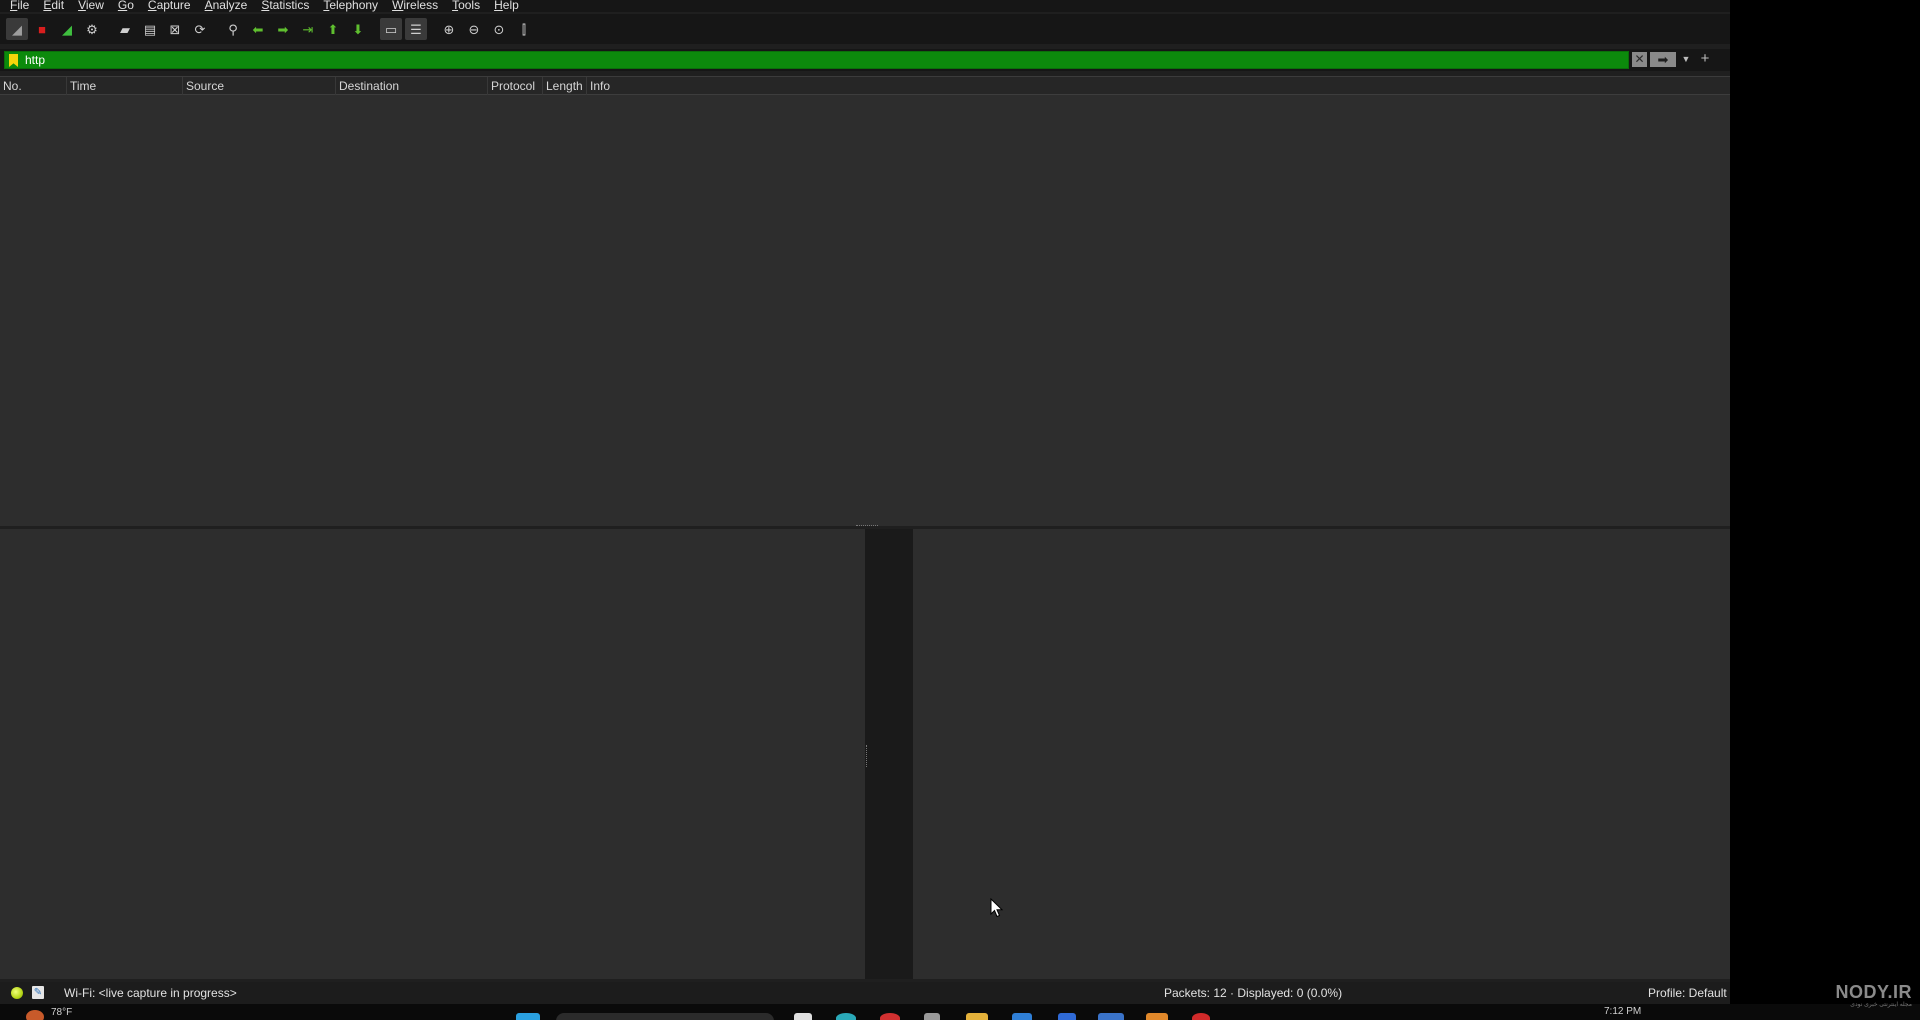 The image size is (1920, 1020). Describe the element at coordinates (528, 1016) in the screenshot. I see `start-menu-icon` at that location.